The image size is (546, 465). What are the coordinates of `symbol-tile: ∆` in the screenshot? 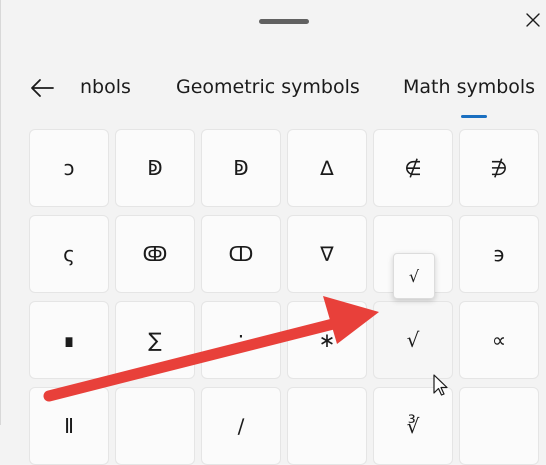 It's located at (327, 168).